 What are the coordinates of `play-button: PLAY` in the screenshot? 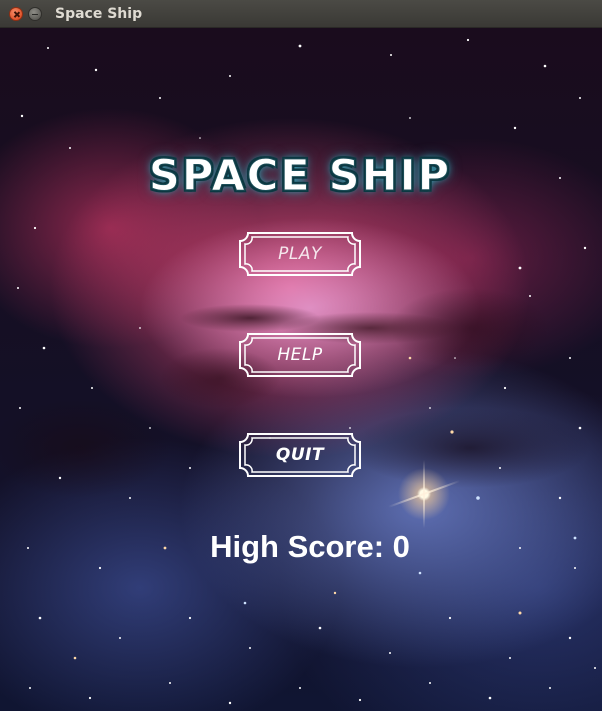 It's located at (300, 254).